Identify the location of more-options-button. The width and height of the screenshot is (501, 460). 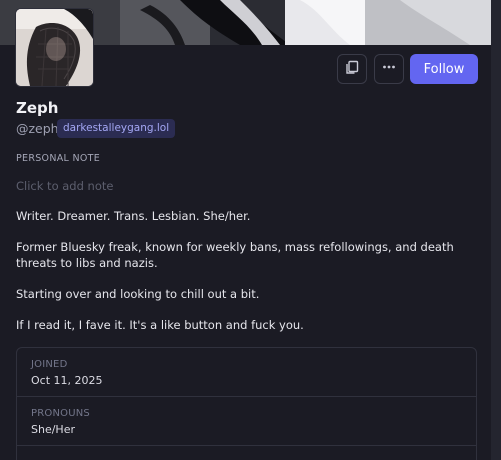
(389, 69).